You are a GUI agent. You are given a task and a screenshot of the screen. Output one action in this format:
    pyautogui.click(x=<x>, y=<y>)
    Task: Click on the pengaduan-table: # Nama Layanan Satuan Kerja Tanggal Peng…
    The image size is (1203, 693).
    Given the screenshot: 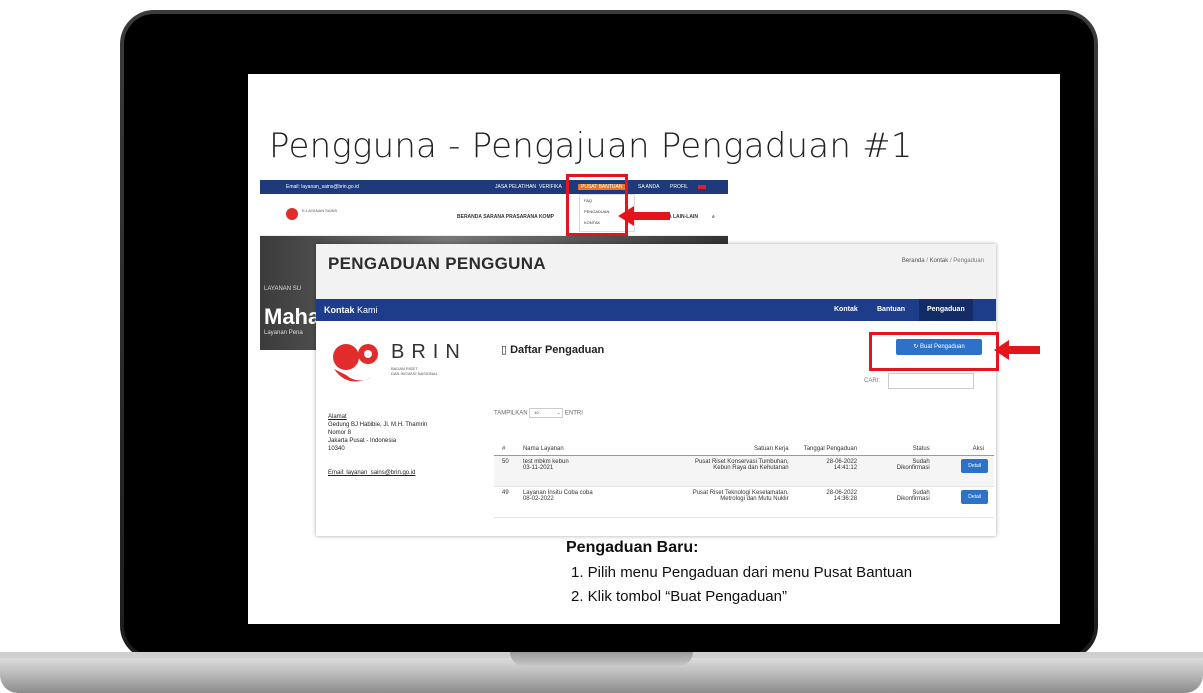 What is the action you would take?
    pyautogui.click(x=744, y=472)
    